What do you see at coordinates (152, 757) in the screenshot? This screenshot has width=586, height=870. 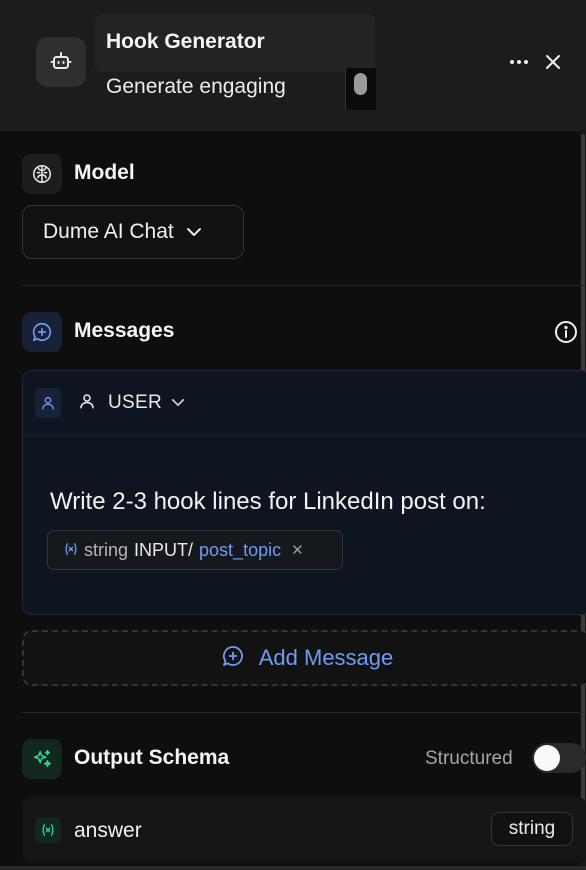 I see `output-schema-section-label: Output Schema` at bounding box center [152, 757].